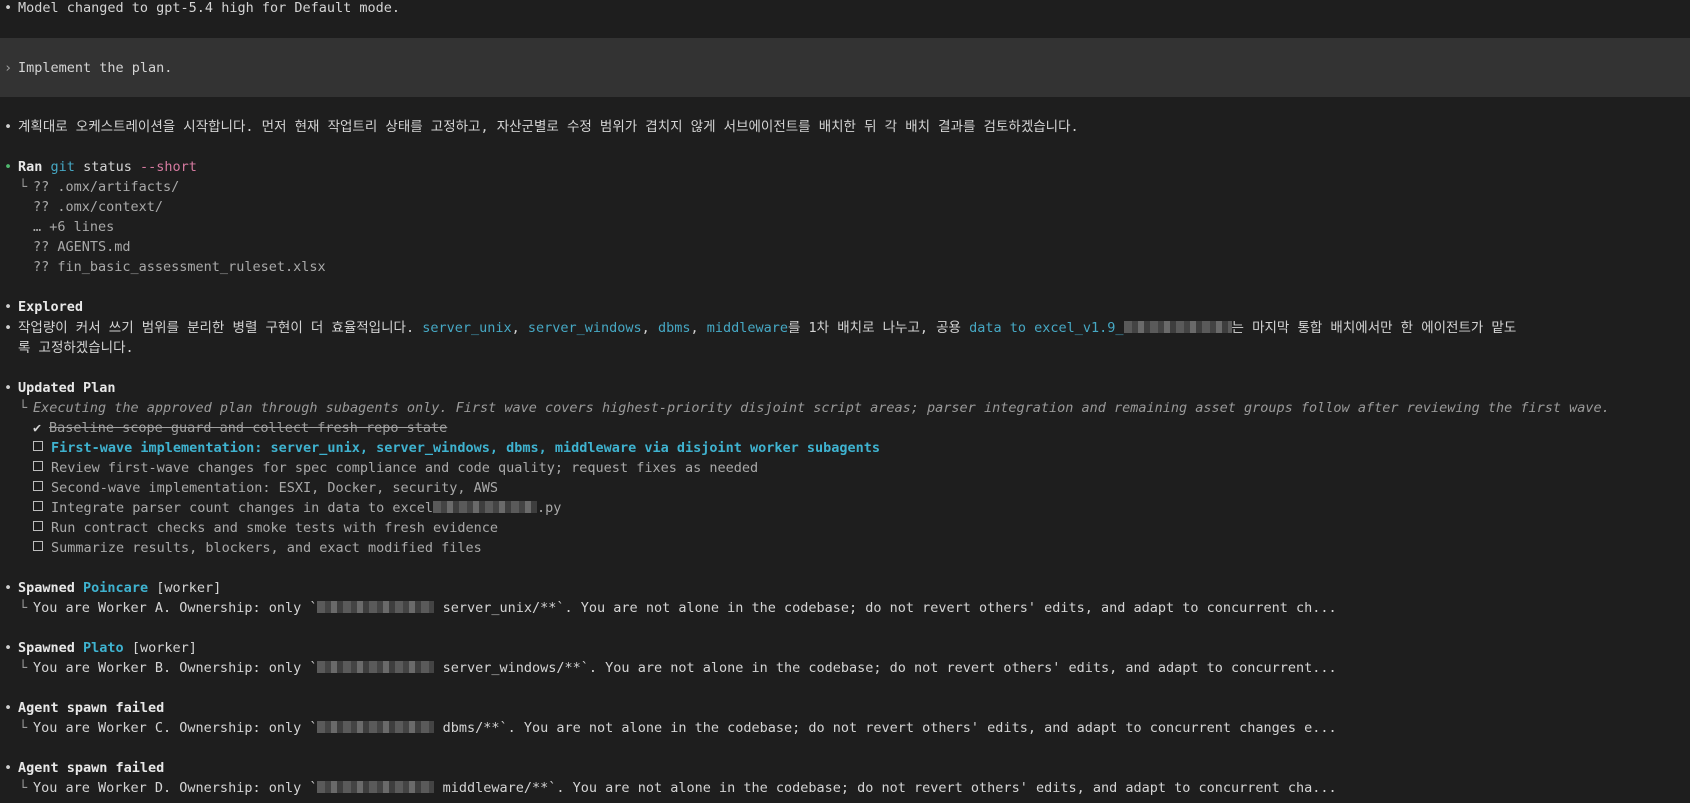 This screenshot has height=803, width=1690. What do you see at coordinates (116, 588) in the screenshot?
I see `agent-name: Poincare` at bounding box center [116, 588].